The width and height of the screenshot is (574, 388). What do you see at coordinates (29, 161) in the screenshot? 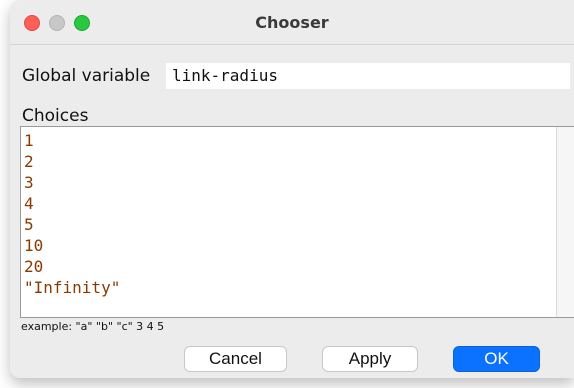
I see `choice-item: 2` at bounding box center [29, 161].